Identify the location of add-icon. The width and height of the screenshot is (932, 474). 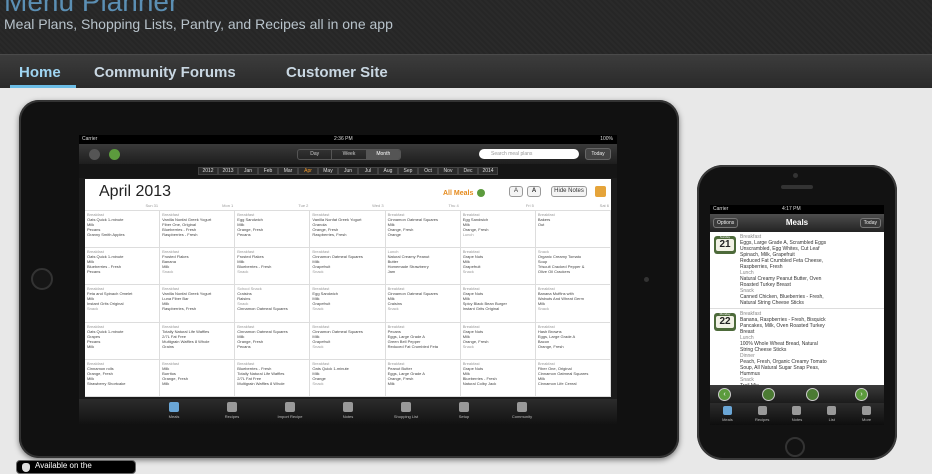
(114, 154).